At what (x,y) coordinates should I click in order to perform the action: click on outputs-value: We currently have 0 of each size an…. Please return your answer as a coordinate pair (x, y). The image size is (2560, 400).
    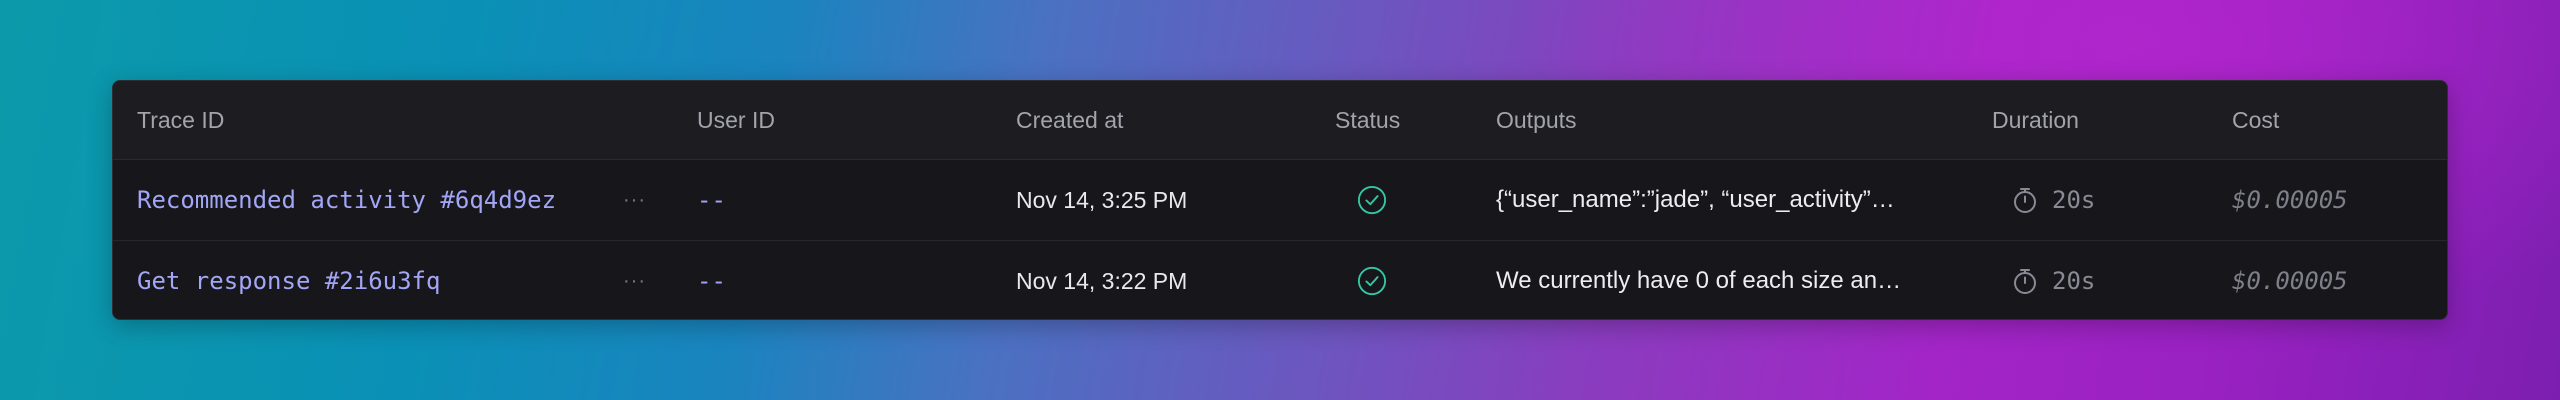
    Looking at the image, I should click on (1699, 280).